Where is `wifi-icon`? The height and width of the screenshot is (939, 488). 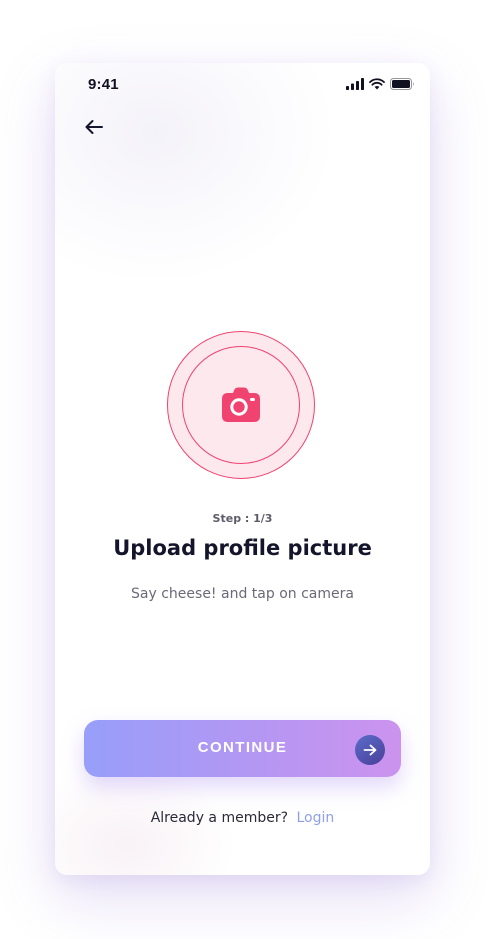 wifi-icon is located at coordinates (377, 84).